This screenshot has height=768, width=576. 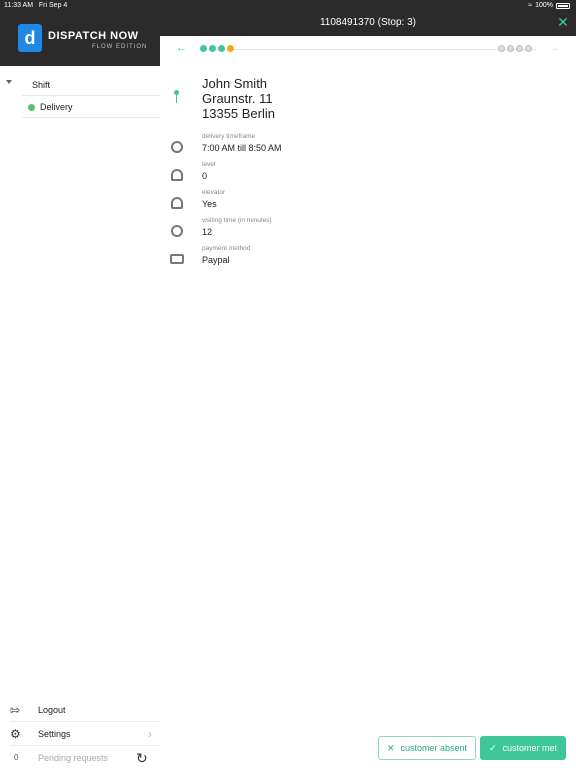 I want to click on logo-name: DISPATCH NOW, so click(x=93, y=36).